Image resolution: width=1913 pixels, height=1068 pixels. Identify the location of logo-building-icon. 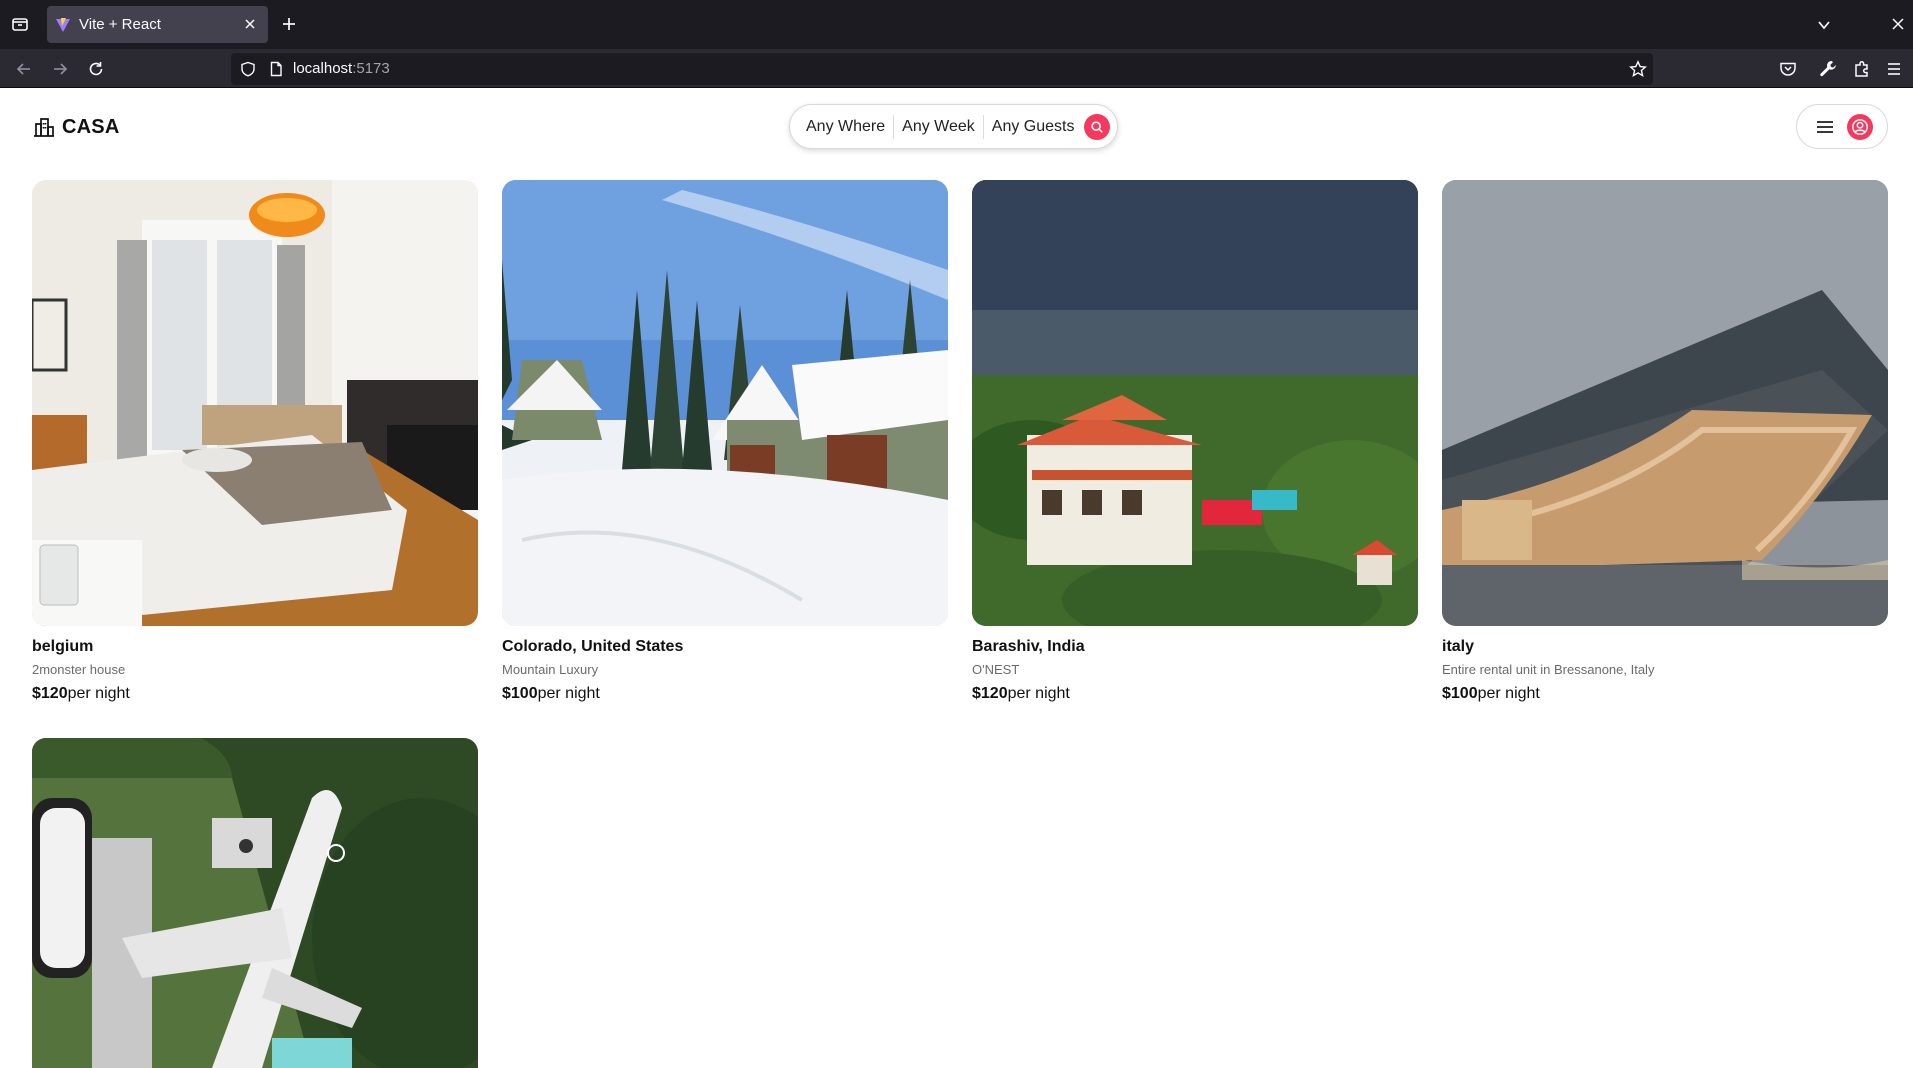
(44, 127).